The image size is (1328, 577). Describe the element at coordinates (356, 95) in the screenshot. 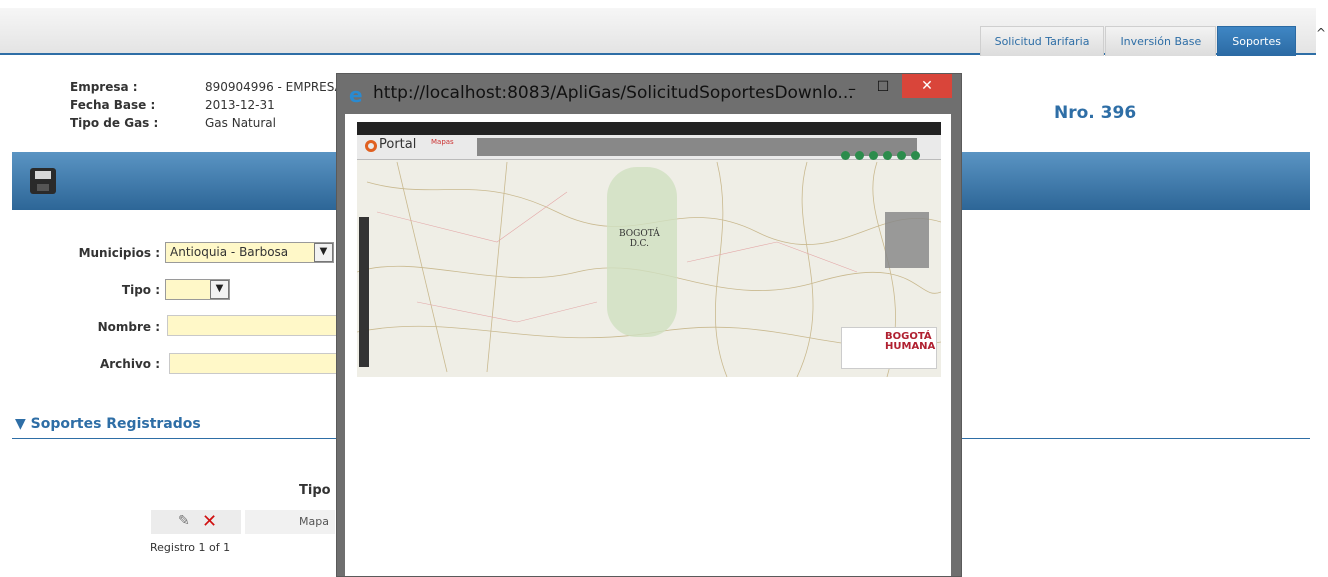

I see `browser-icon: e` at that location.